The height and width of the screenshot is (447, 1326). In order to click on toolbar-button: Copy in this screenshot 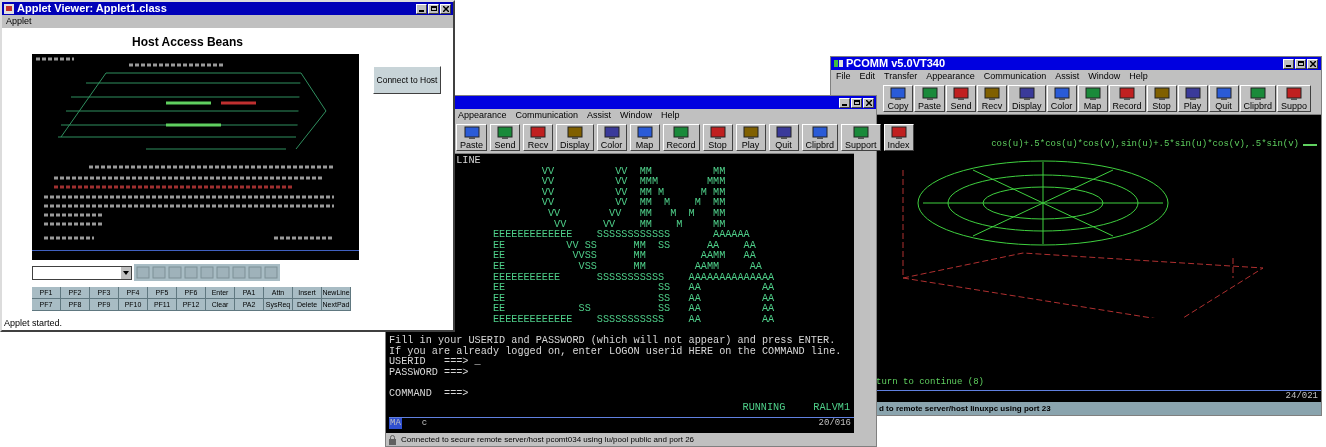, I will do `click(898, 98)`.